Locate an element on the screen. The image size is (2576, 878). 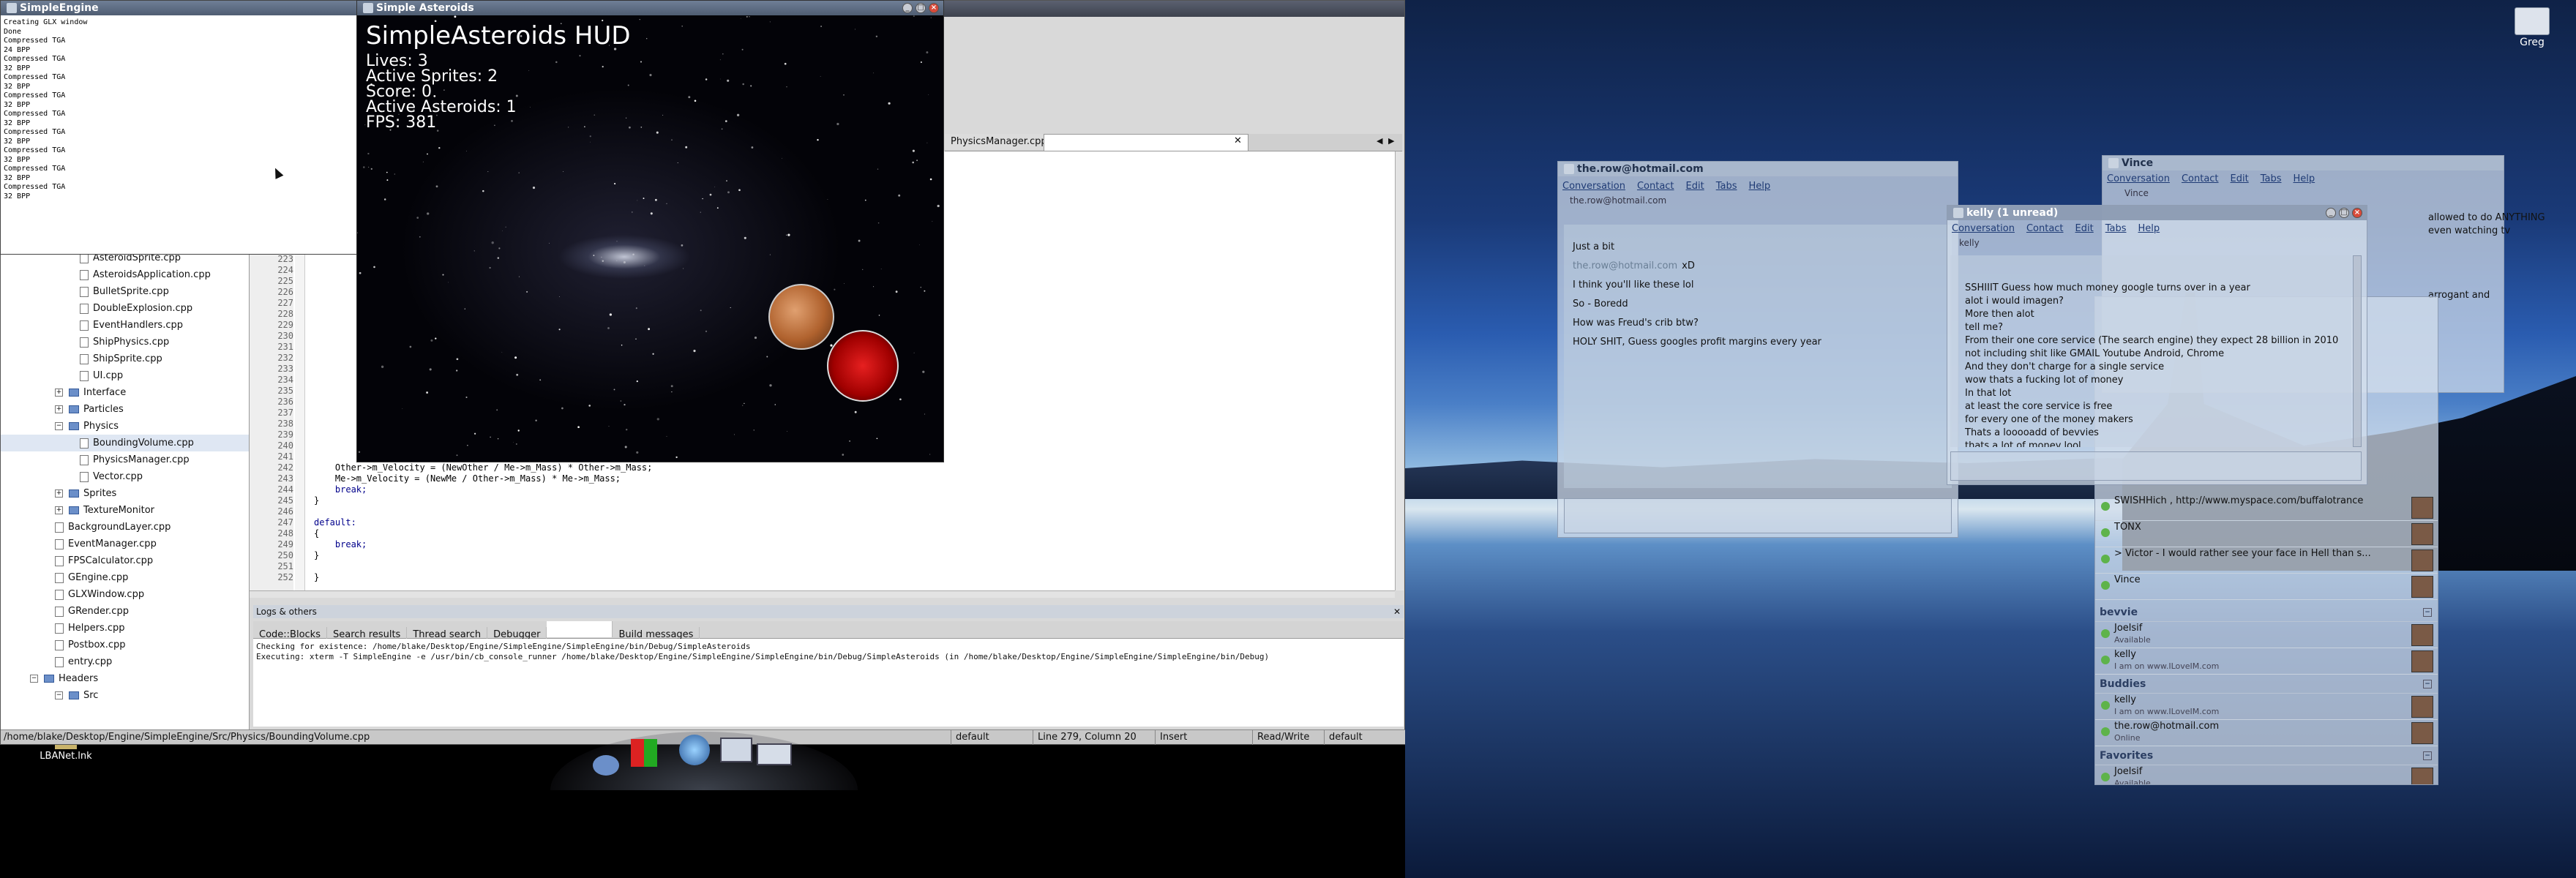
home-folder: Greg is located at coordinates (2532, 29).